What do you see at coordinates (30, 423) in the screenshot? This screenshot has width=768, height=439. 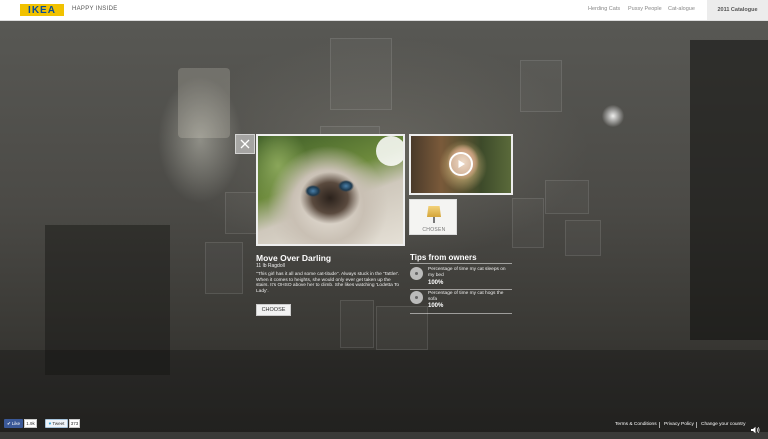 I see `like-count: 1.9k` at bounding box center [30, 423].